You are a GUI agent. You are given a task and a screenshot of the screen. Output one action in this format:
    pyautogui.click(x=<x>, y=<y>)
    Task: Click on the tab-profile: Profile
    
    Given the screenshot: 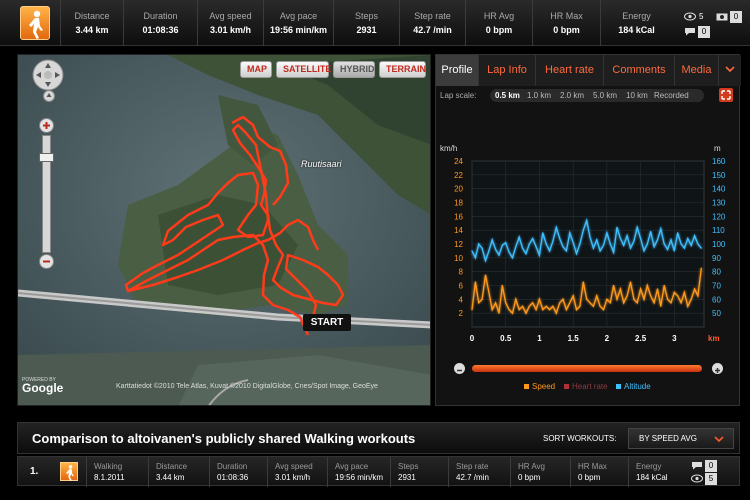 What is the action you would take?
    pyautogui.click(x=457, y=70)
    